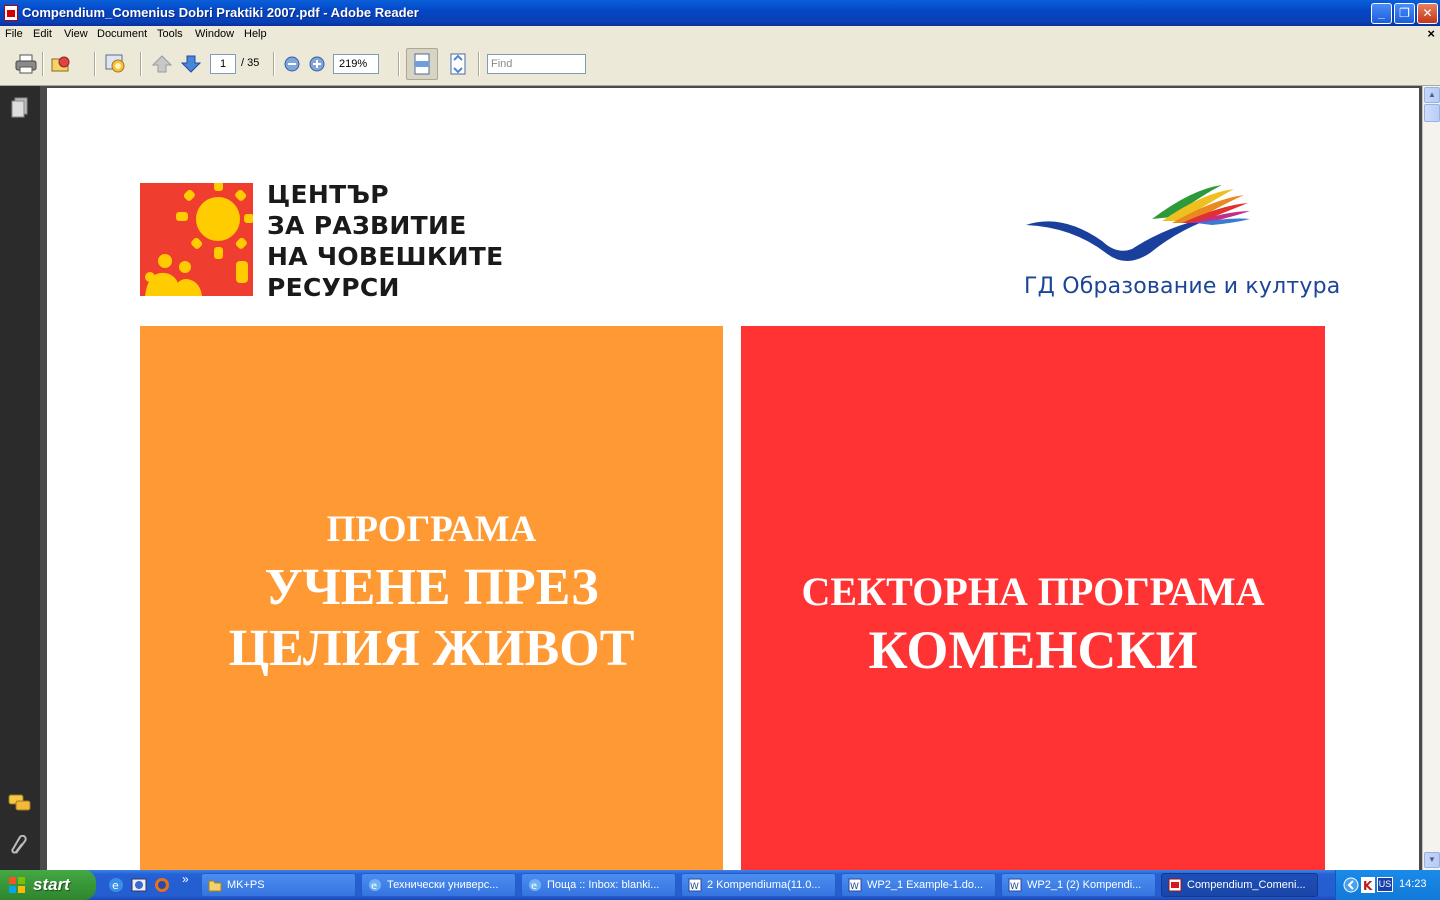  Describe the element at coordinates (1427, 13) in the screenshot. I see `close-button: ✕` at that location.